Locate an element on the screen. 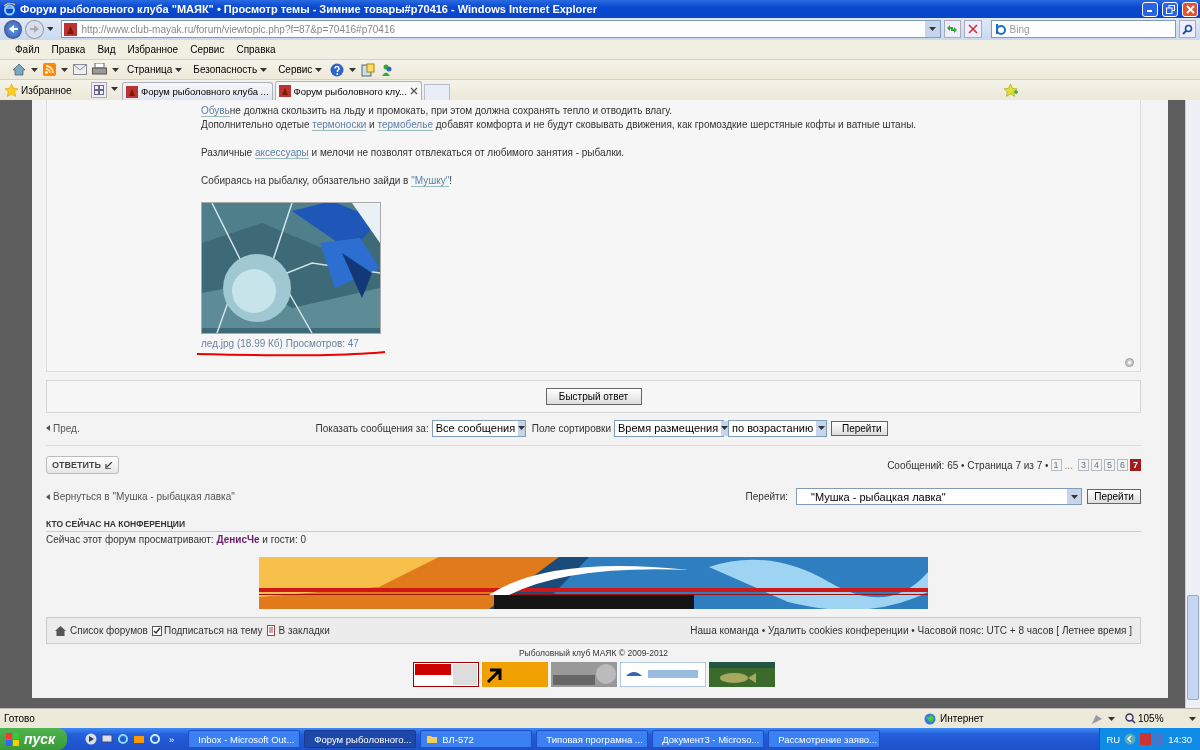  link: аксессуары is located at coordinates (281, 153).